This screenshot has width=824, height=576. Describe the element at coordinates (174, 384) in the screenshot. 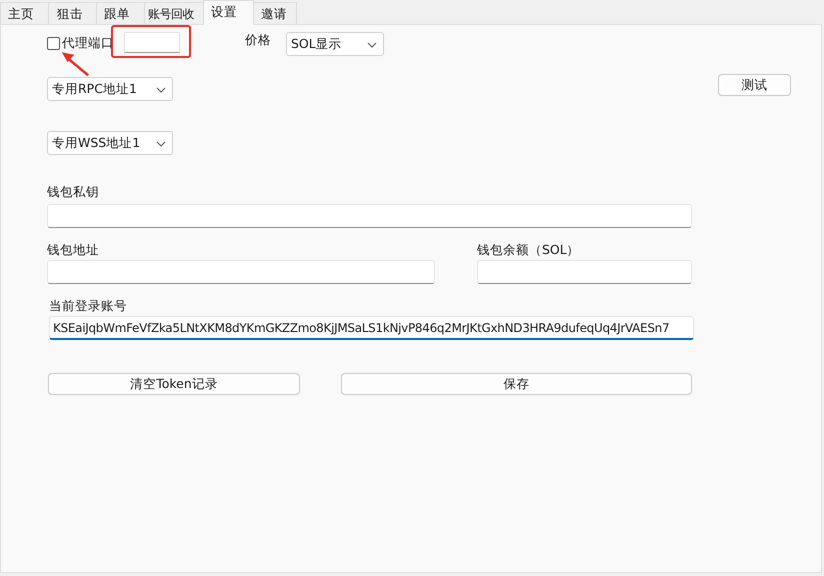

I see `clear-token-button: 清空Token记录` at that location.